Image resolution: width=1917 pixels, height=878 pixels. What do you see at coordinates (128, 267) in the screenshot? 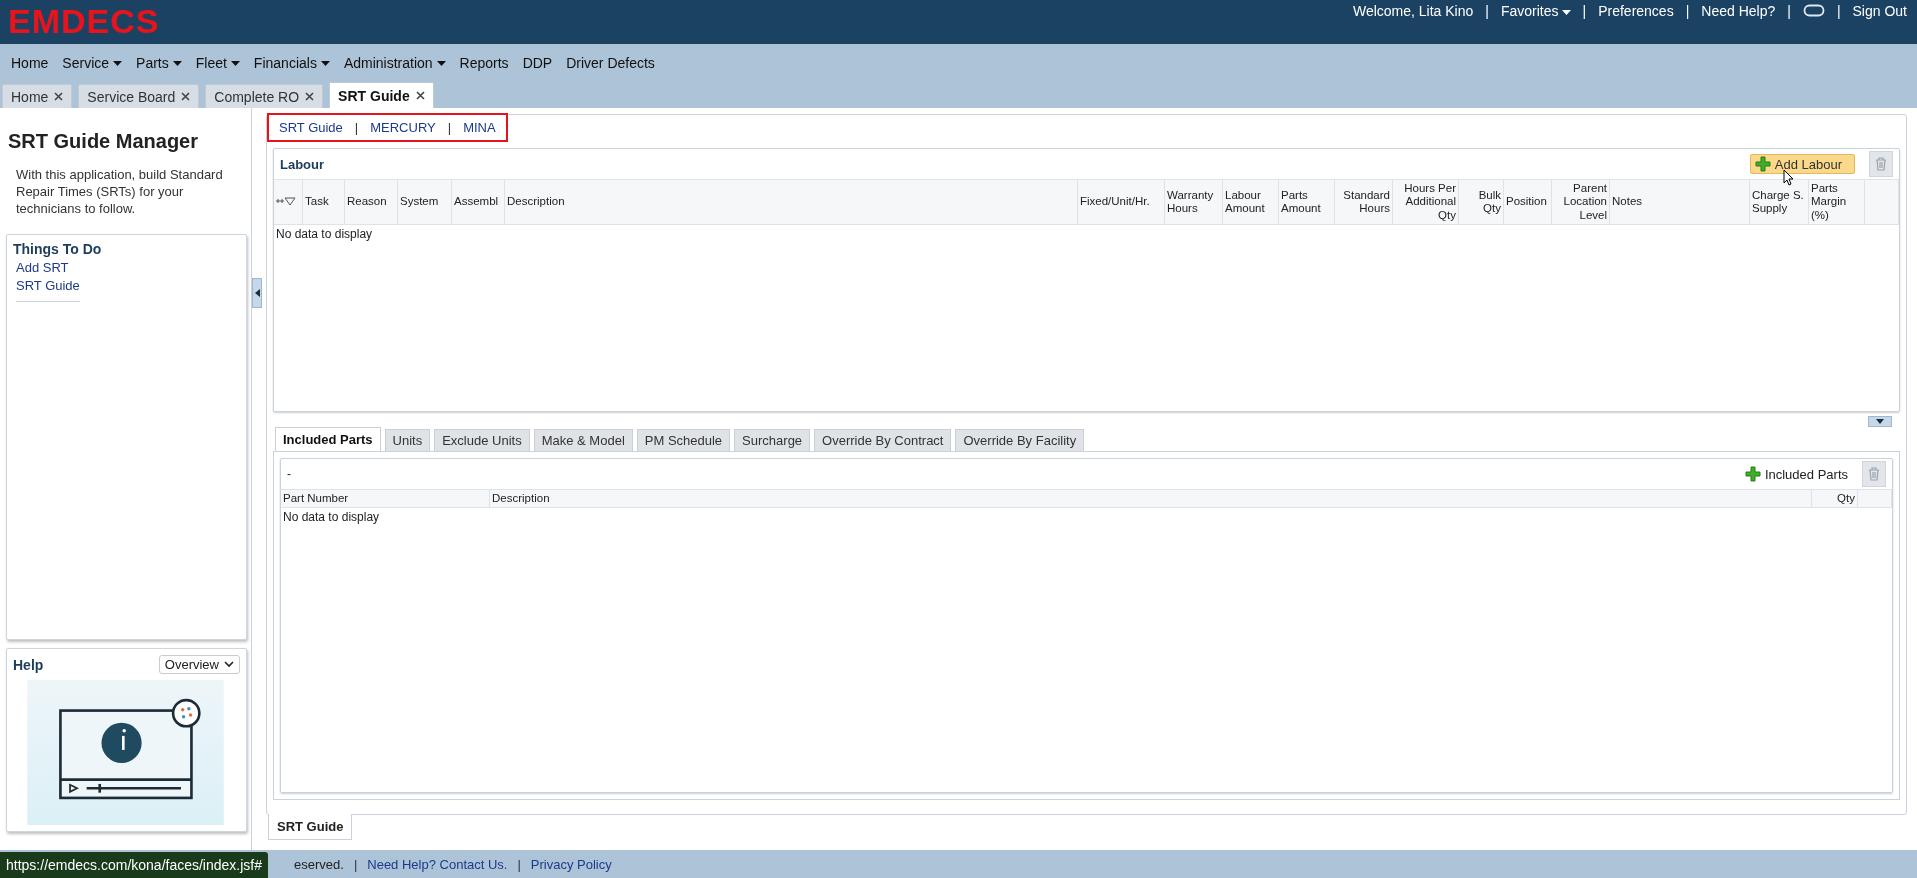
I see `task-link: Add SRT` at bounding box center [128, 267].